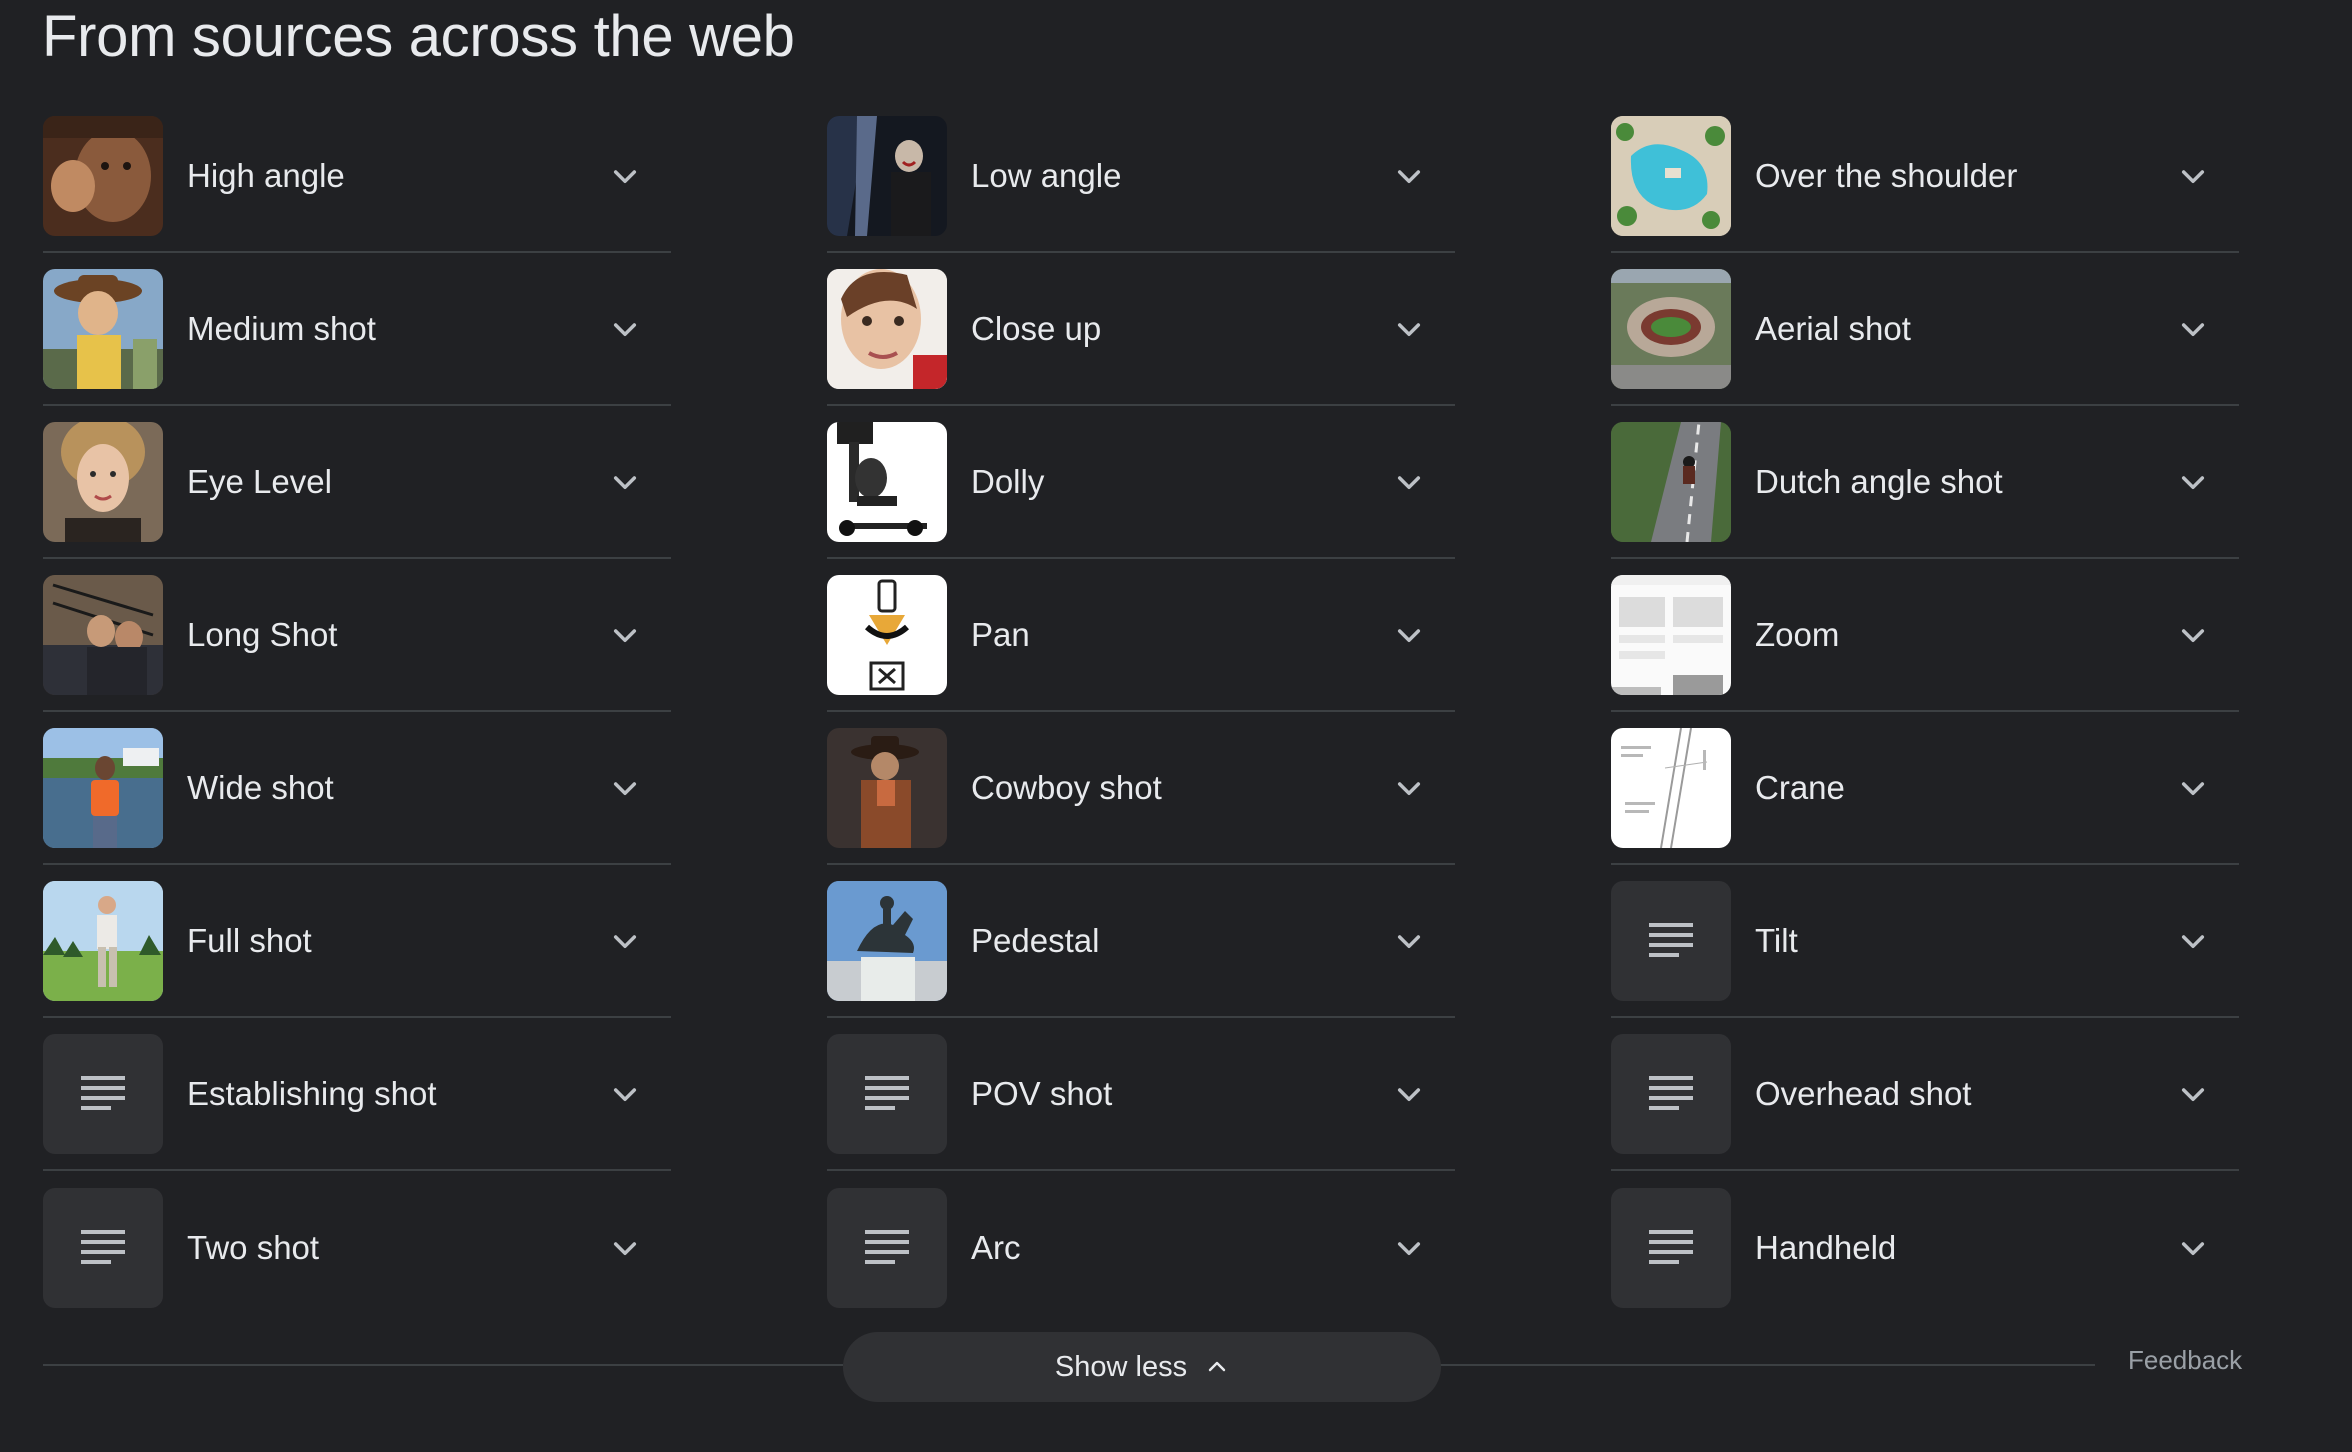 The image size is (2352, 1452). Describe the element at coordinates (2185, 1360) in the screenshot. I see `feedback-link: Feedback` at that location.